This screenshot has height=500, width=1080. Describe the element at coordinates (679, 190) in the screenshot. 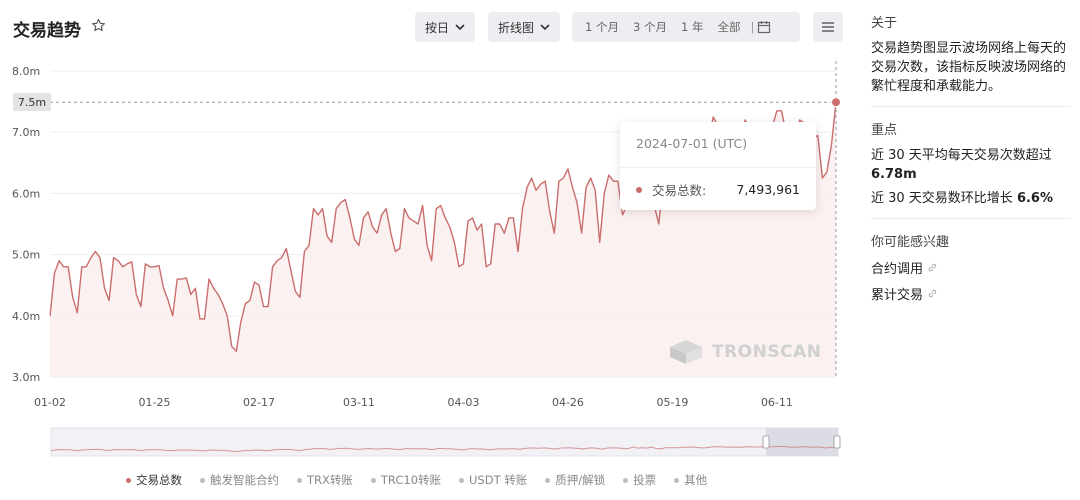

I see `tooltip-label: 交易总数:` at that location.